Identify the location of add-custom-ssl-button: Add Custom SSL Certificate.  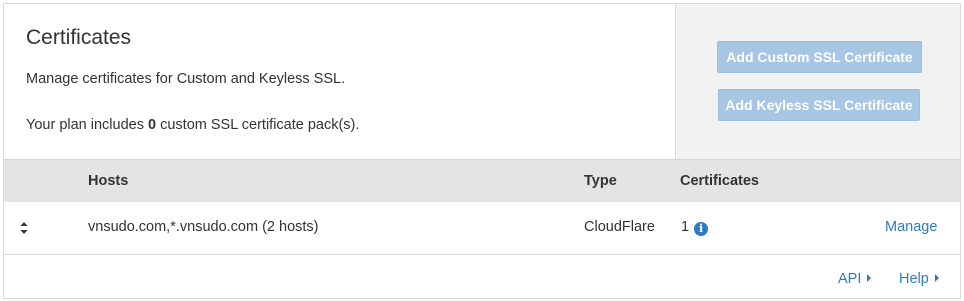
(819, 57).